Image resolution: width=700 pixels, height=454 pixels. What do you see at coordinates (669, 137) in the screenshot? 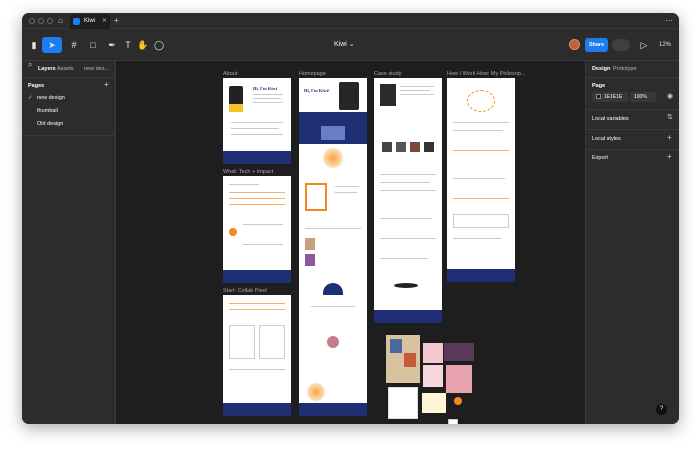
I see `add-style-icon: +` at bounding box center [669, 137].